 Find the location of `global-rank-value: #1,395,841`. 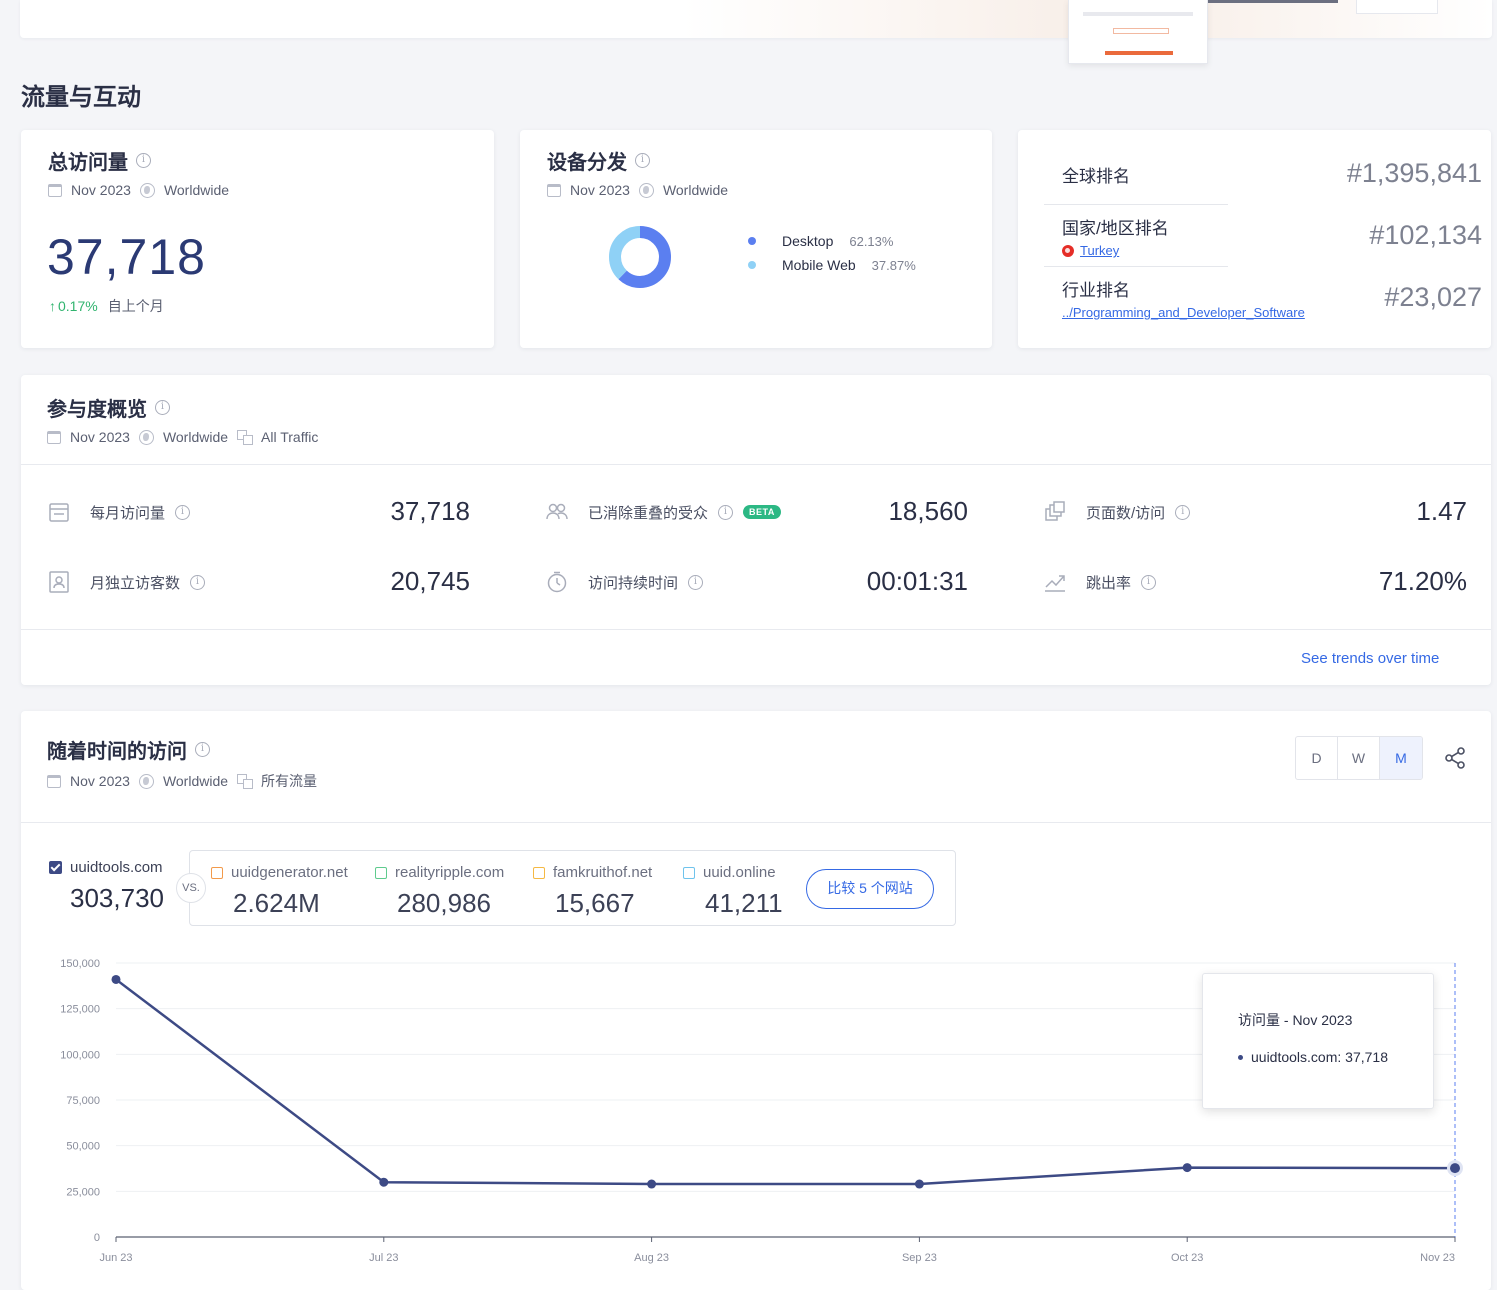

global-rank-value: #1,395,841 is located at coordinates (1414, 173).